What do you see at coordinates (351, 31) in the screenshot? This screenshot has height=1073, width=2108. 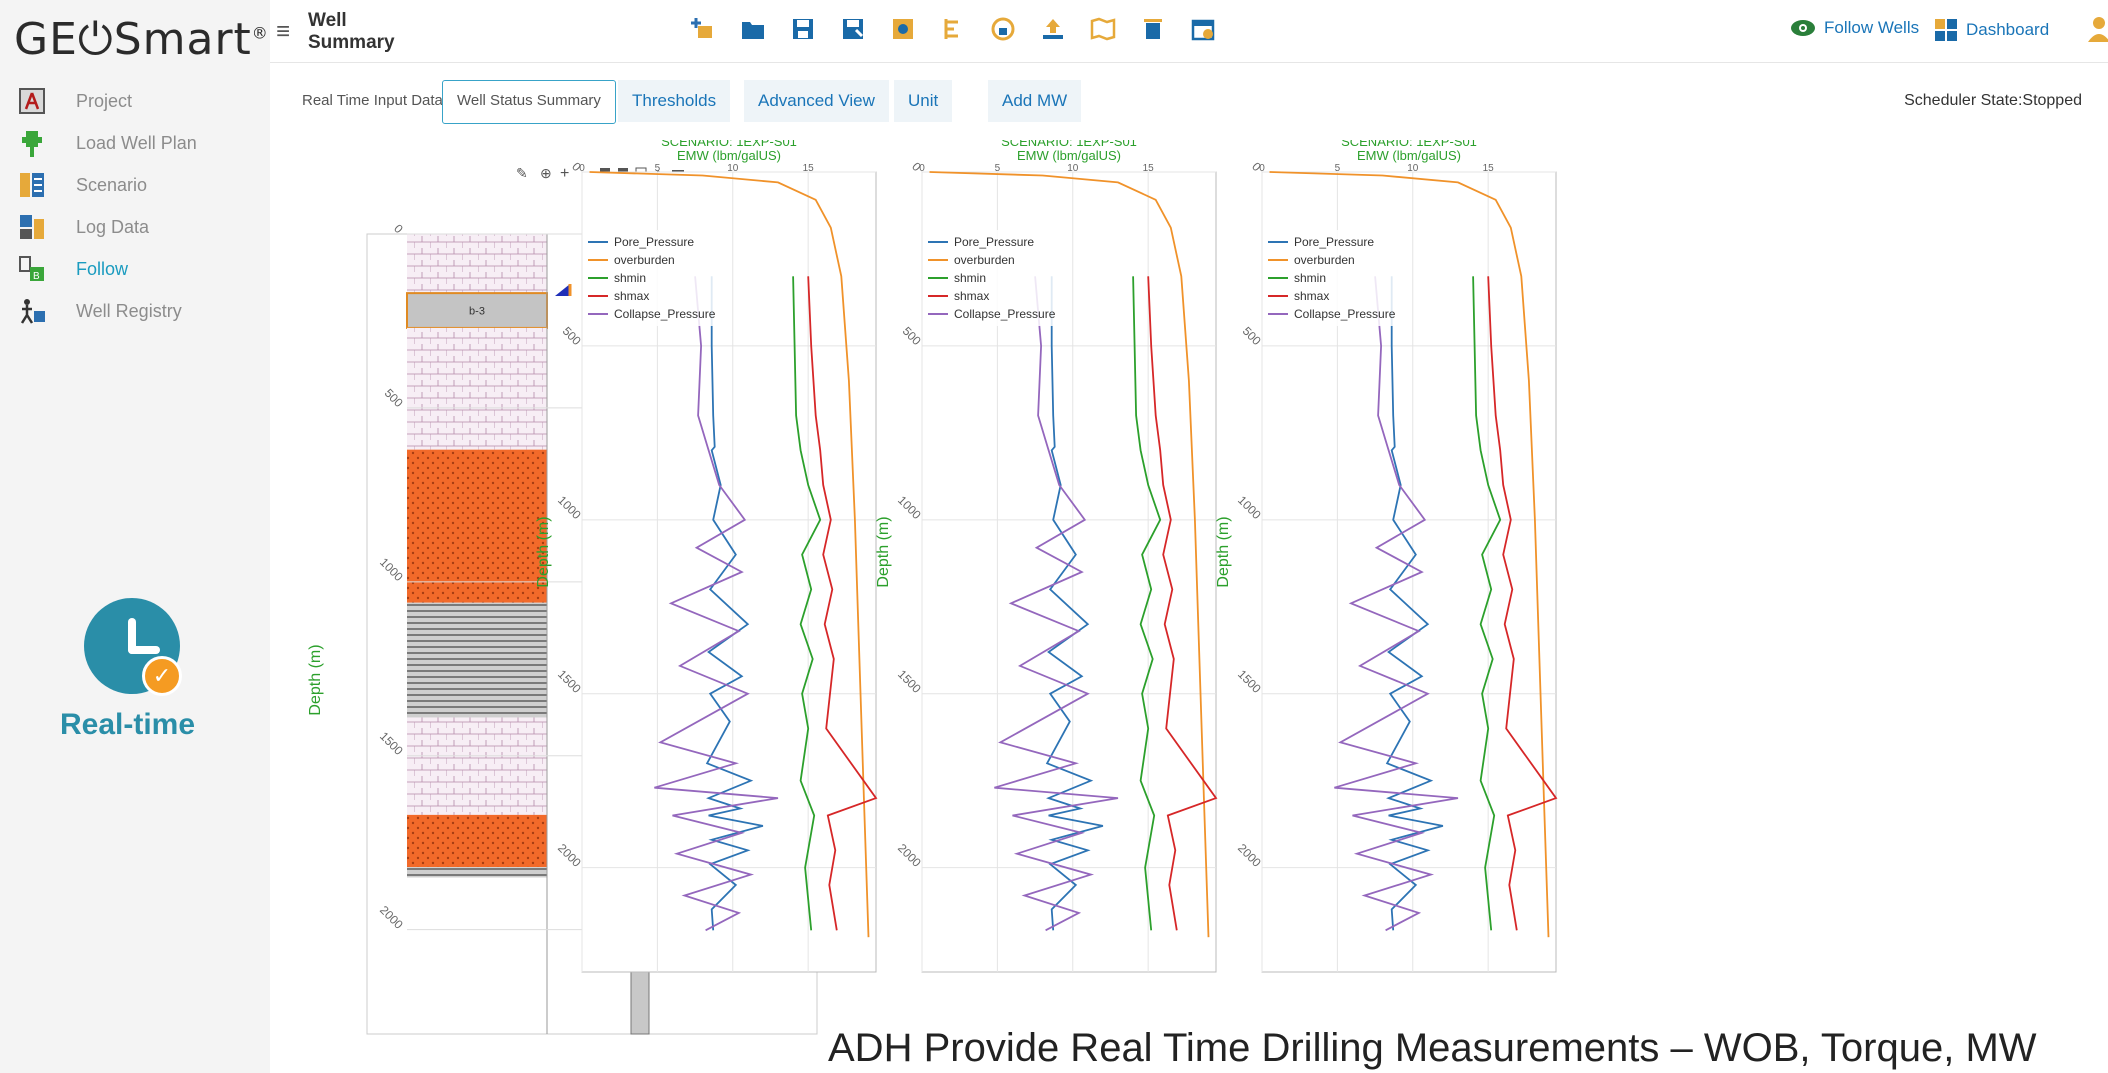 I see `page-title: Well Summary` at bounding box center [351, 31].